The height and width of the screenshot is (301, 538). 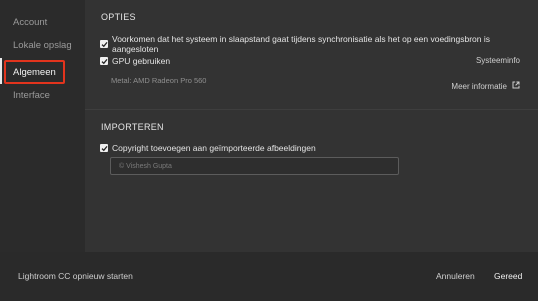 I want to click on sidebar-item-account: Account, so click(x=30, y=22).